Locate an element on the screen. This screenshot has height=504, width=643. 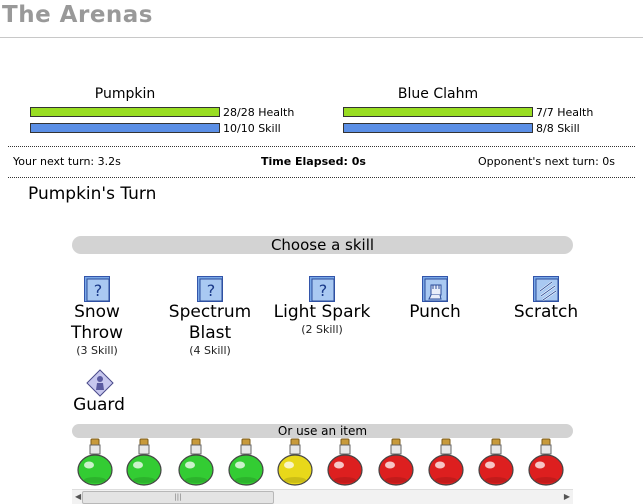
skill-guard: Guard is located at coordinates (99, 392).